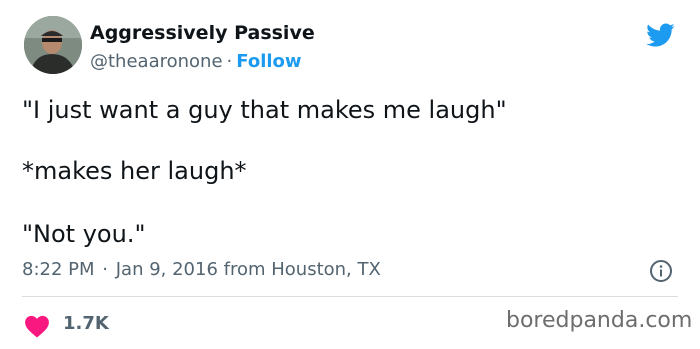 This screenshot has height=349, width=700. Describe the element at coordinates (202, 33) in the screenshot. I see `author-display-name: Aggressively Passive` at that location.